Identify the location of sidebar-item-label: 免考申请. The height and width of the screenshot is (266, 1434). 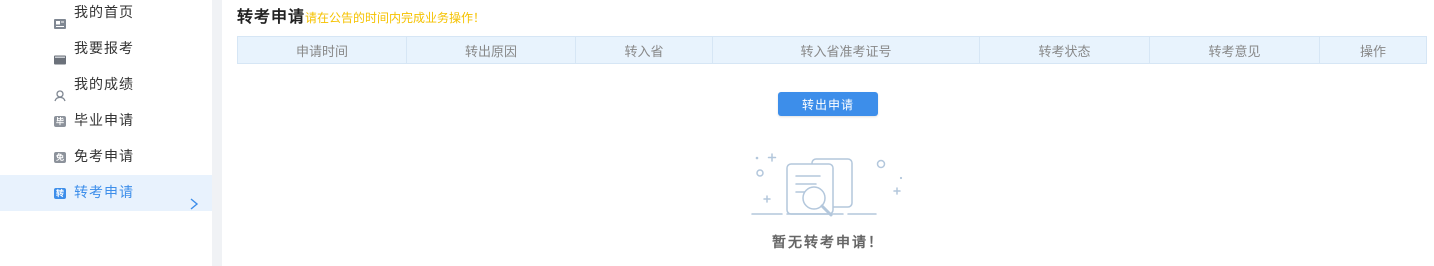
(104, 157).